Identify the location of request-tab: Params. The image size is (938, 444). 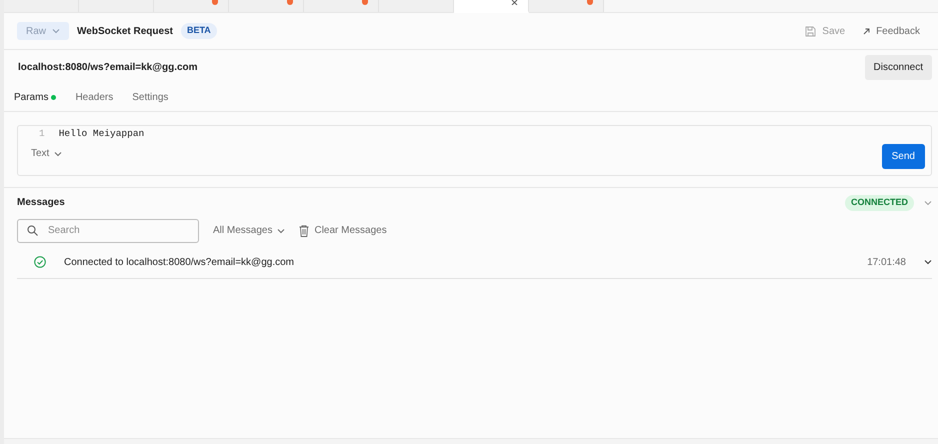
(35, 97).